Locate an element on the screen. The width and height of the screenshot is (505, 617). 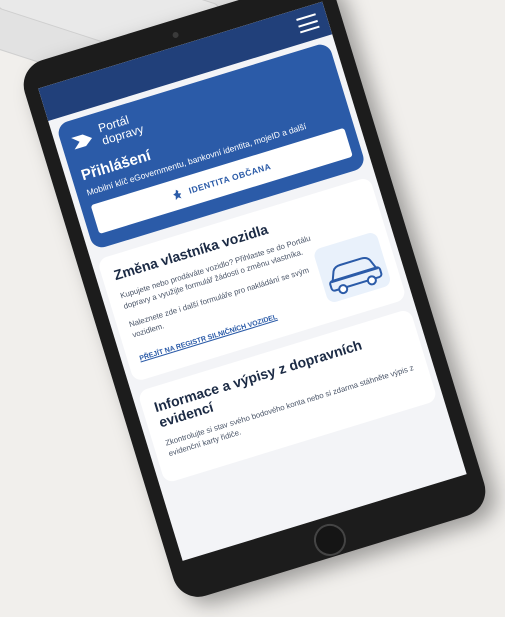
portal-name: Portál dopravy is located at coordinates (121, 129).